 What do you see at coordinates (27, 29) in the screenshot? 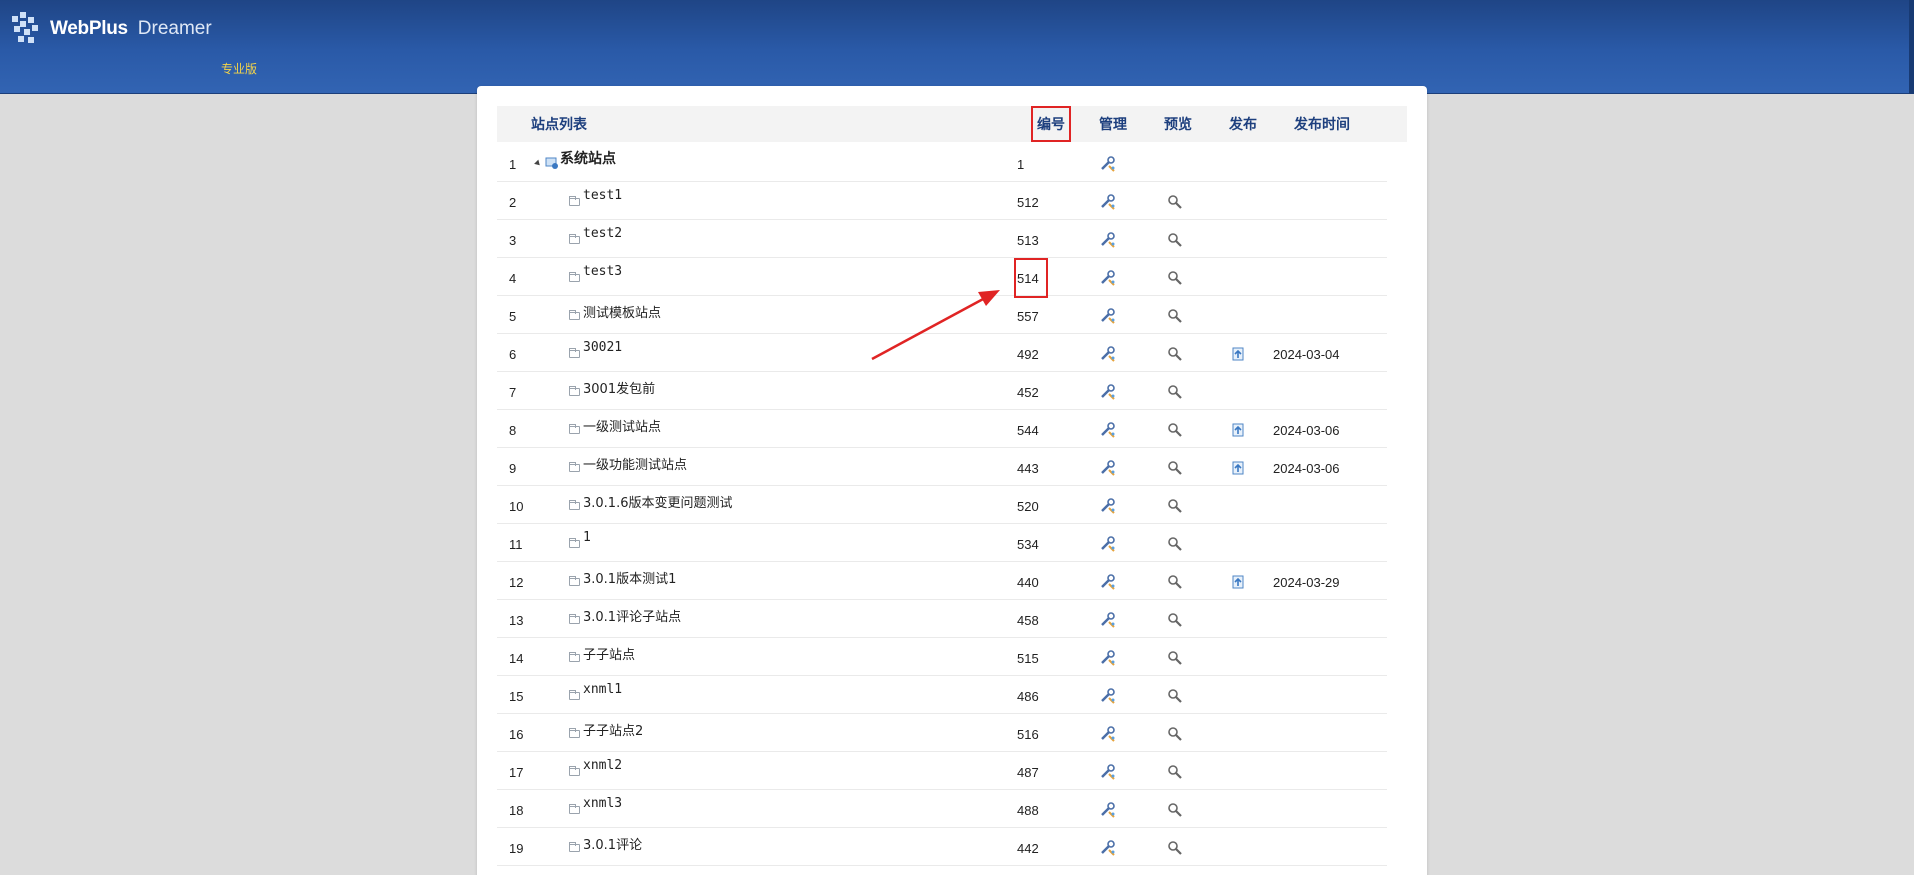
I see `logo-mark-icon` at bounding box center [27, 29].